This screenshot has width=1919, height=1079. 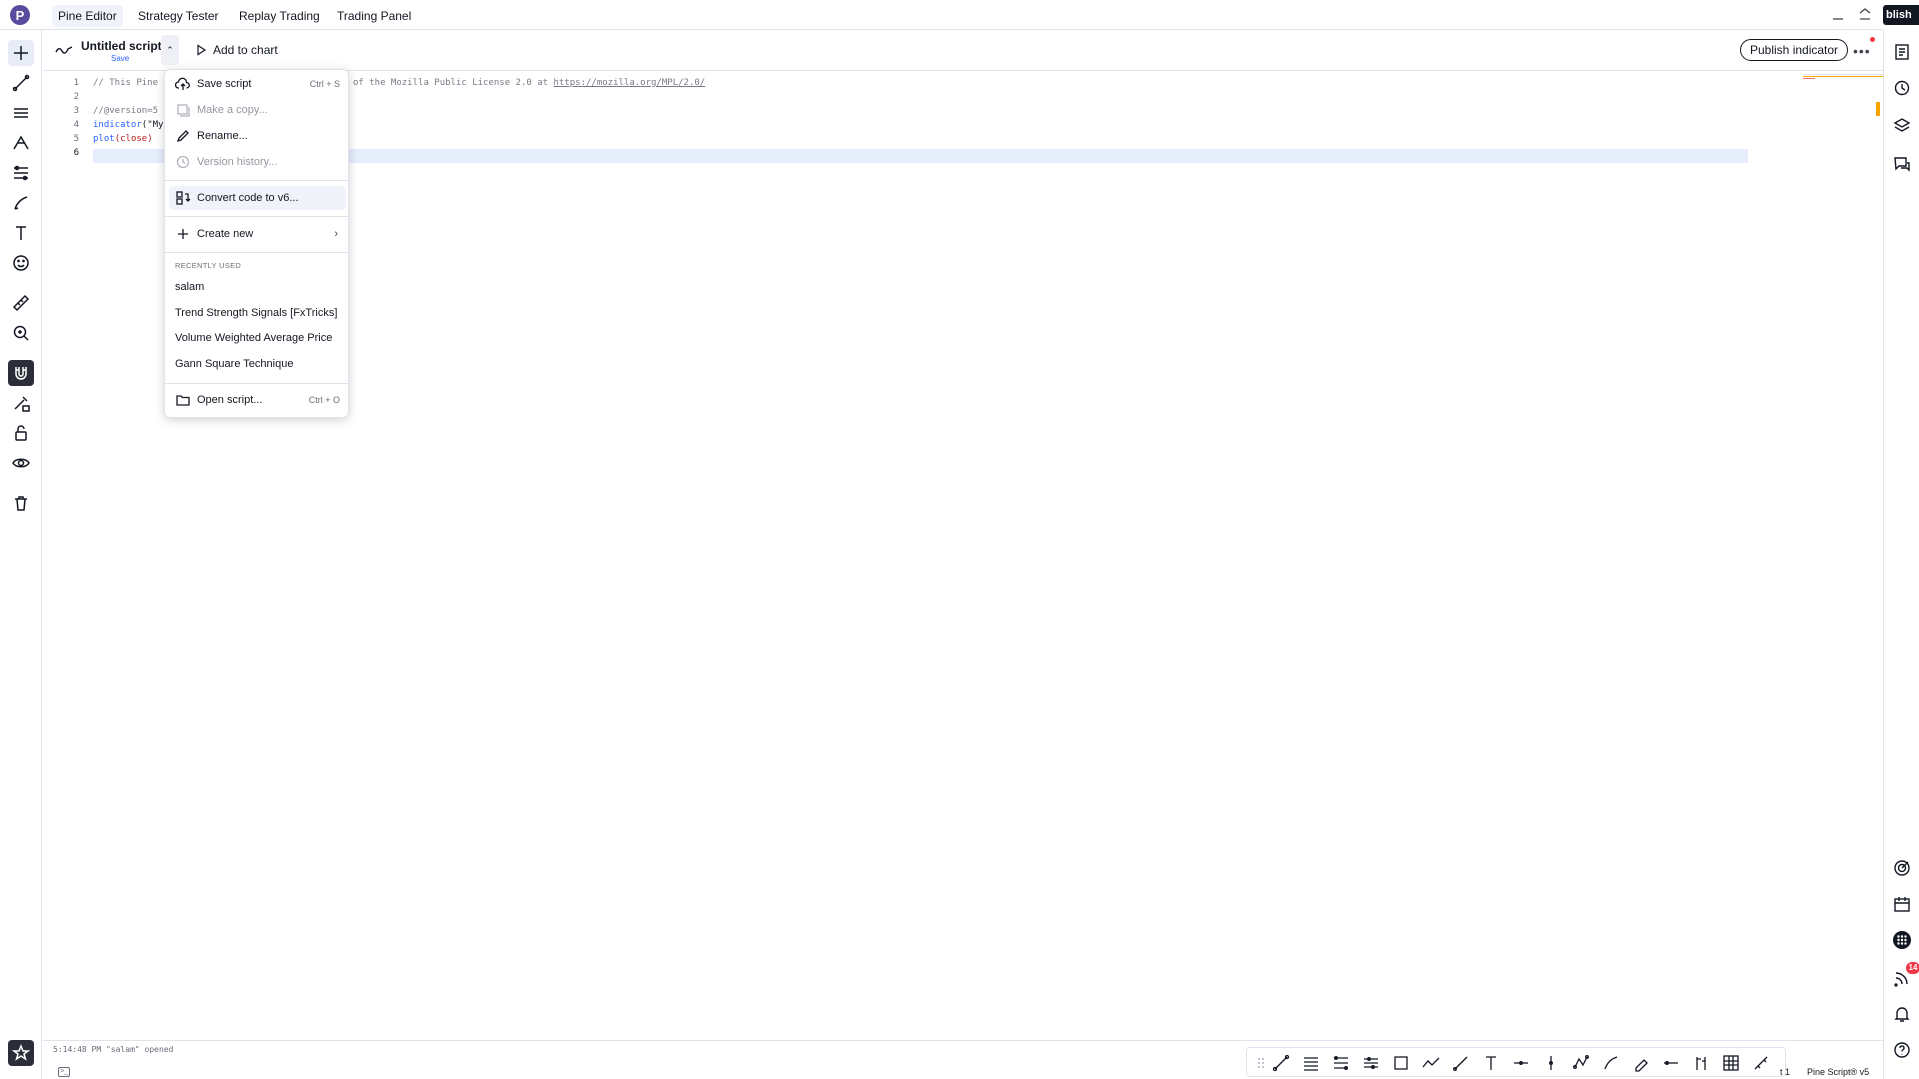 What do you see at coordinates (453, 83) in the screenshot?
I see `code-comment: of the Mozilla Public License 2.0 at` at bounding box center [453, 83].